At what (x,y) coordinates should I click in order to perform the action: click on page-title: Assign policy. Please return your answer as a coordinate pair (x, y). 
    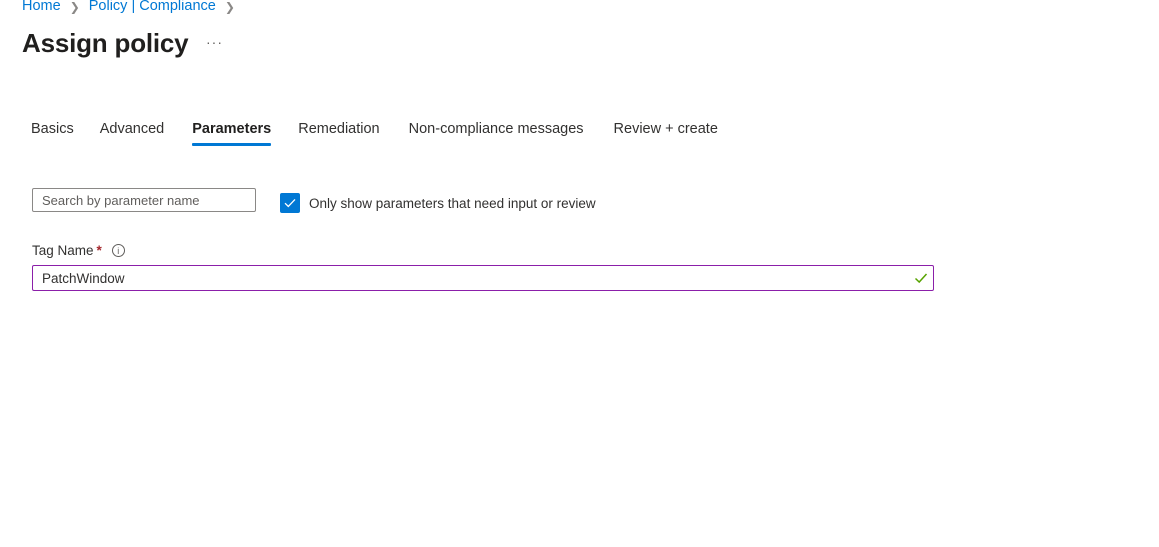
    Looking at the image, I should click on (105, 43).